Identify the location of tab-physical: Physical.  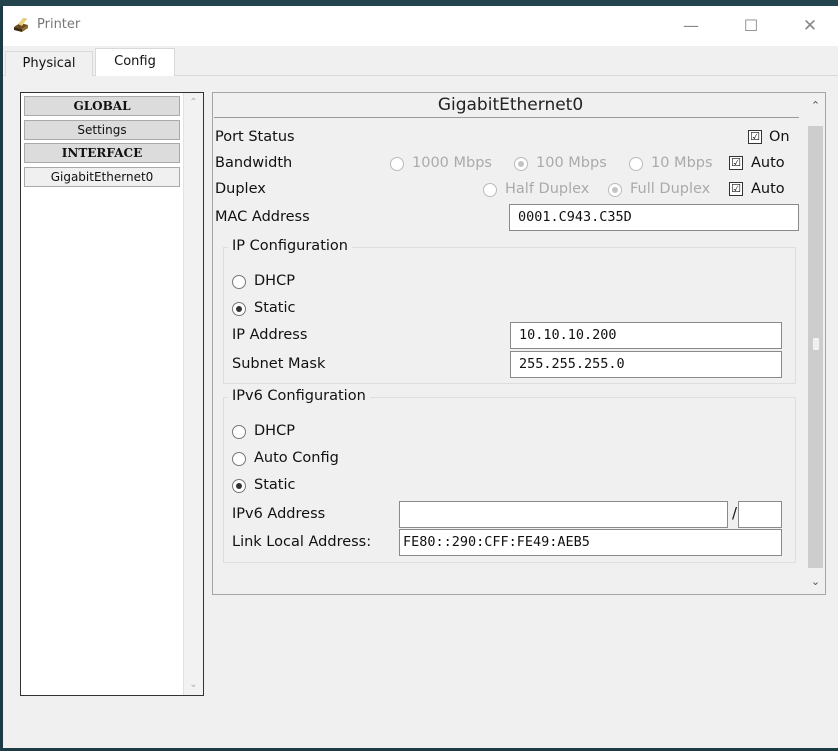
(49, 63).